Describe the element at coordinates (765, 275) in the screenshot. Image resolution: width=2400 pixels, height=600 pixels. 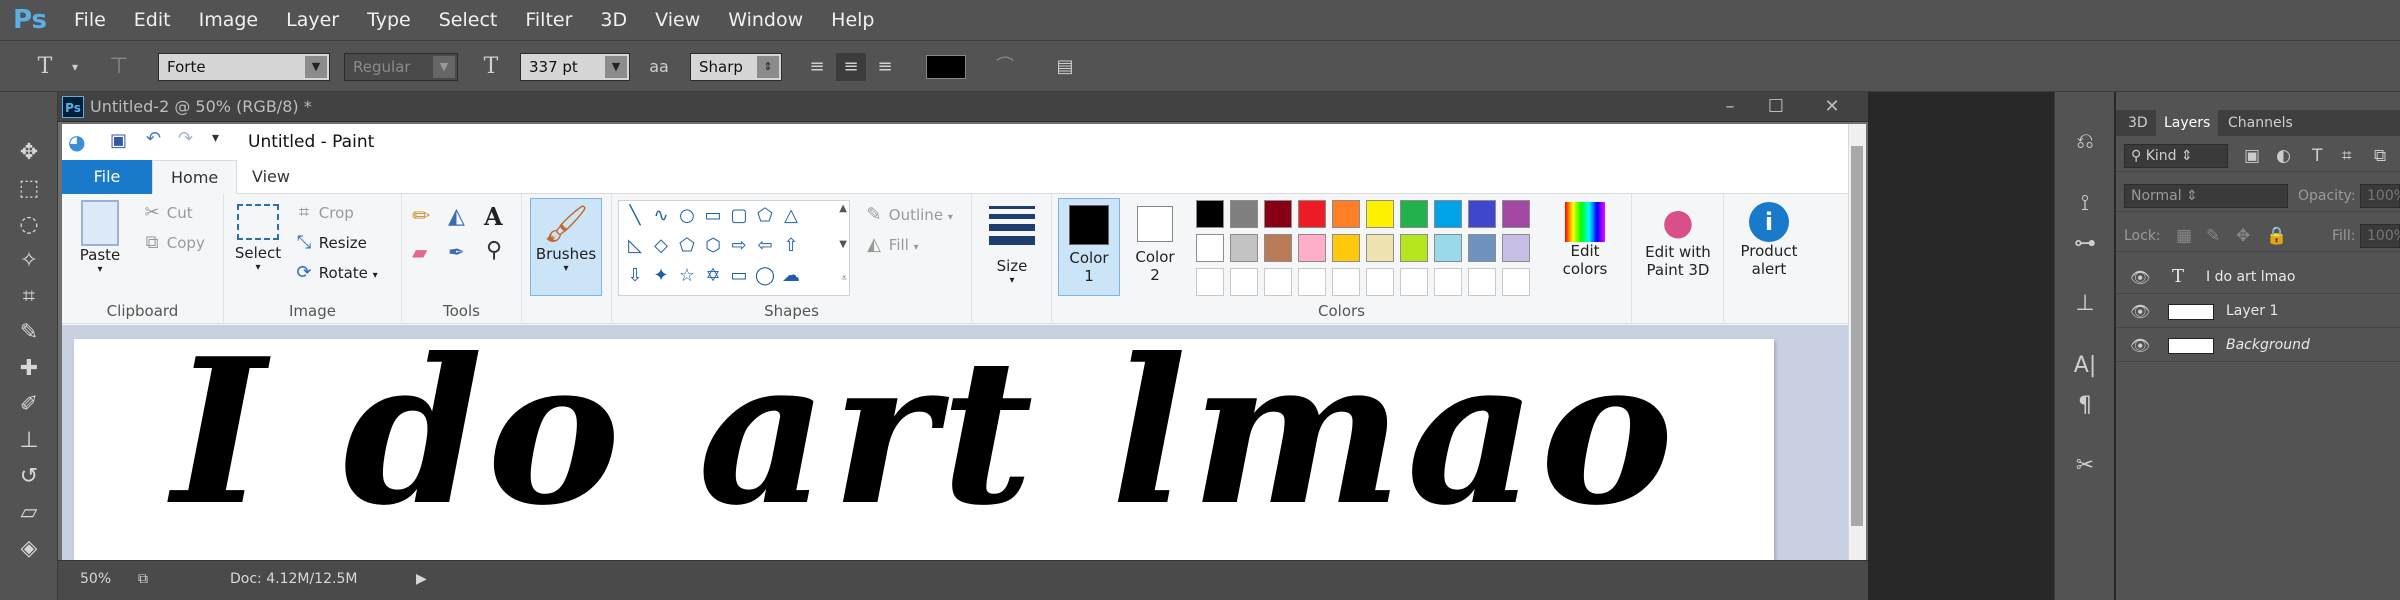
I see `callout-oval-shape-icon: ◯` at that location.